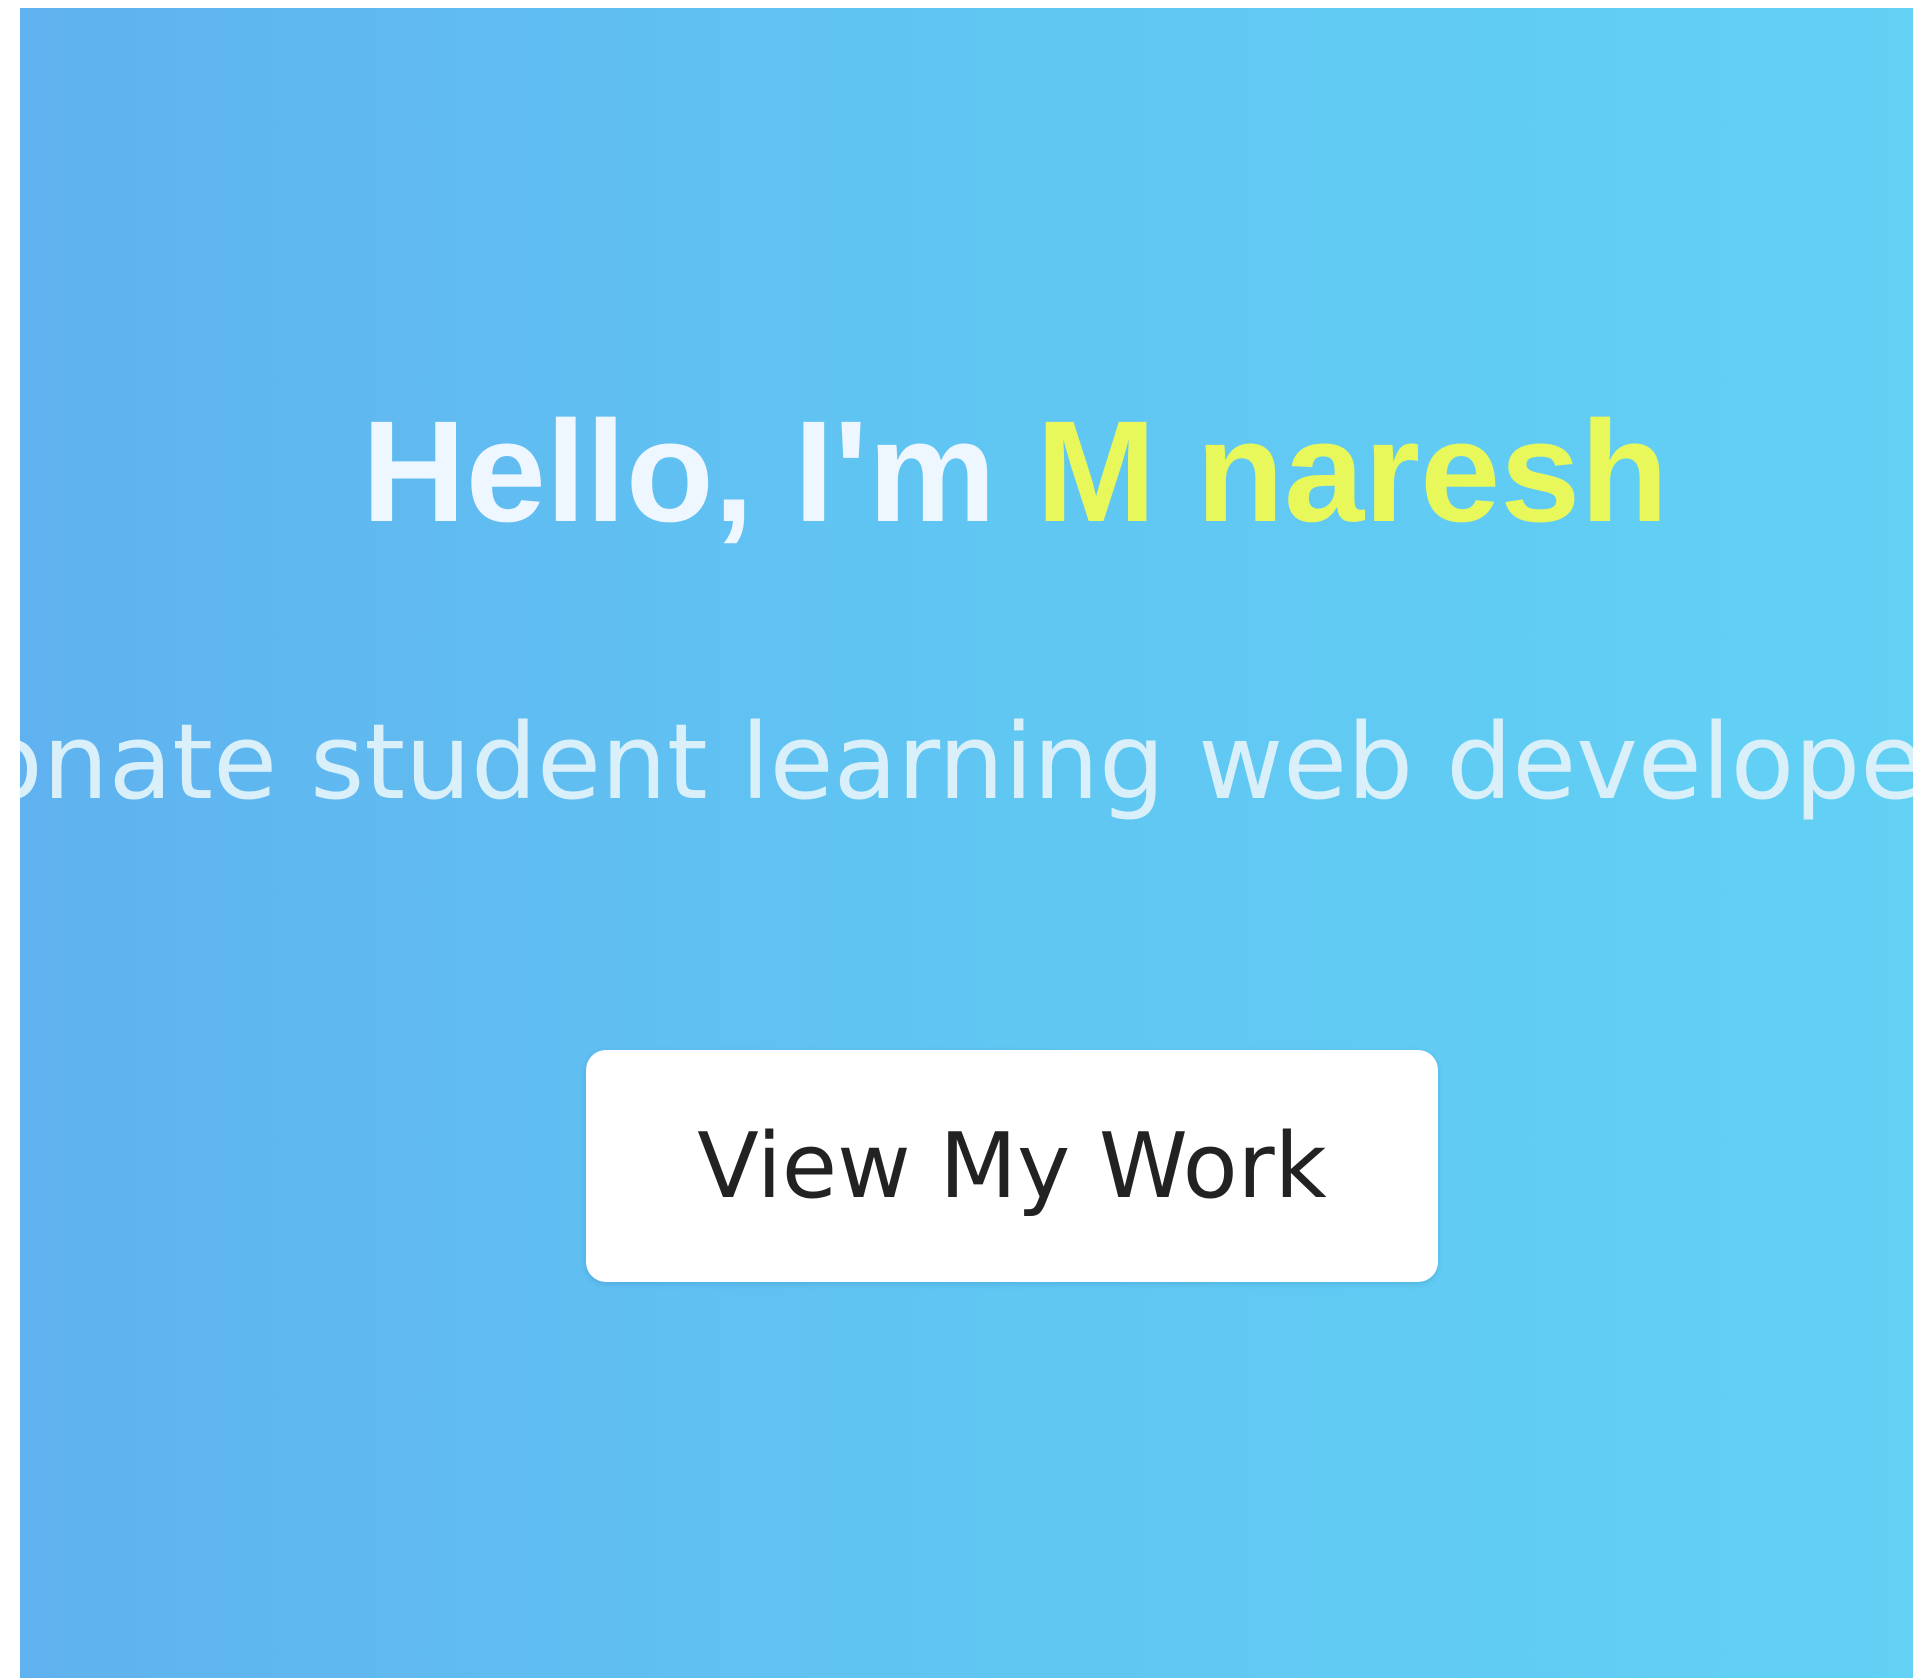 The width and height of the screenshot is (1913, 1678). I want to click on hero-headline: Hello, I'm M naresh, so click(966, 472).